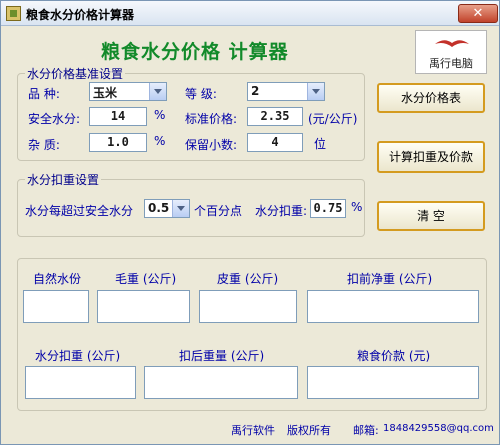 The image size is (500, 445). What do you see at coordinates (333, 119) in the screenshot?
I see `standard-price-unit: (元/公斤)` at bounding box center [333, 119].